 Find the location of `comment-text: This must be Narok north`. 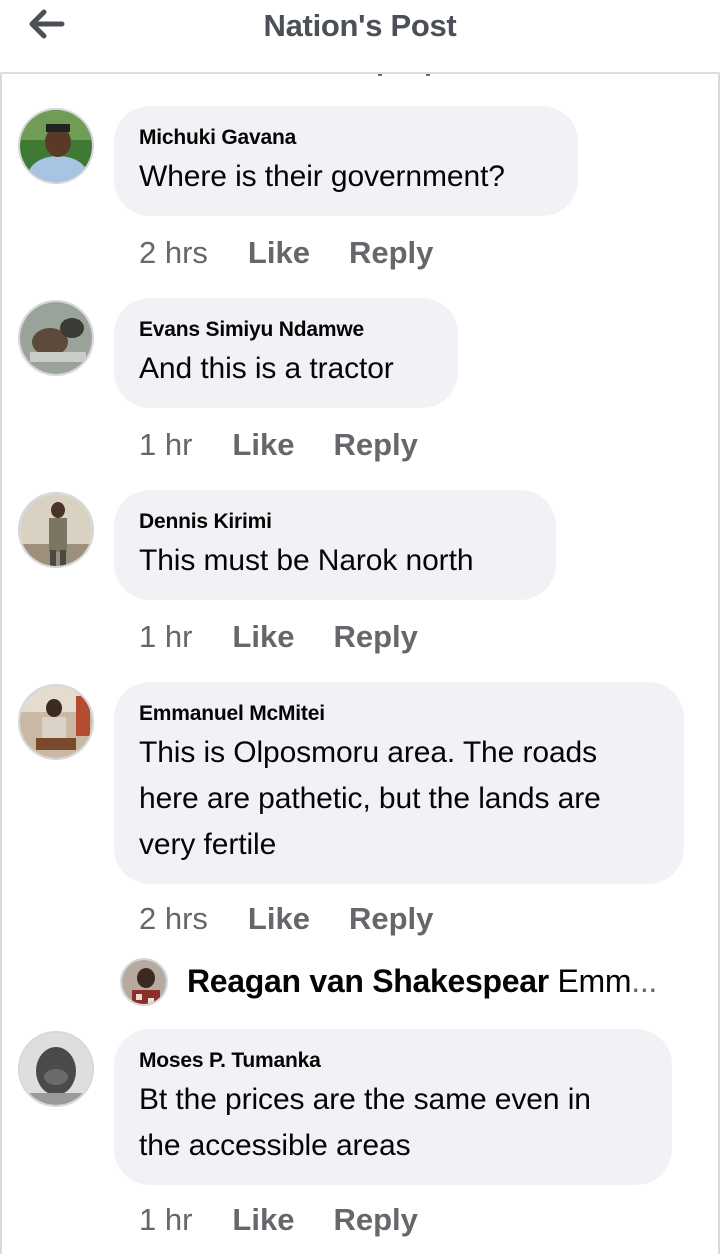

comment-text: This must be Narok north is located at coordinates (306, 560).